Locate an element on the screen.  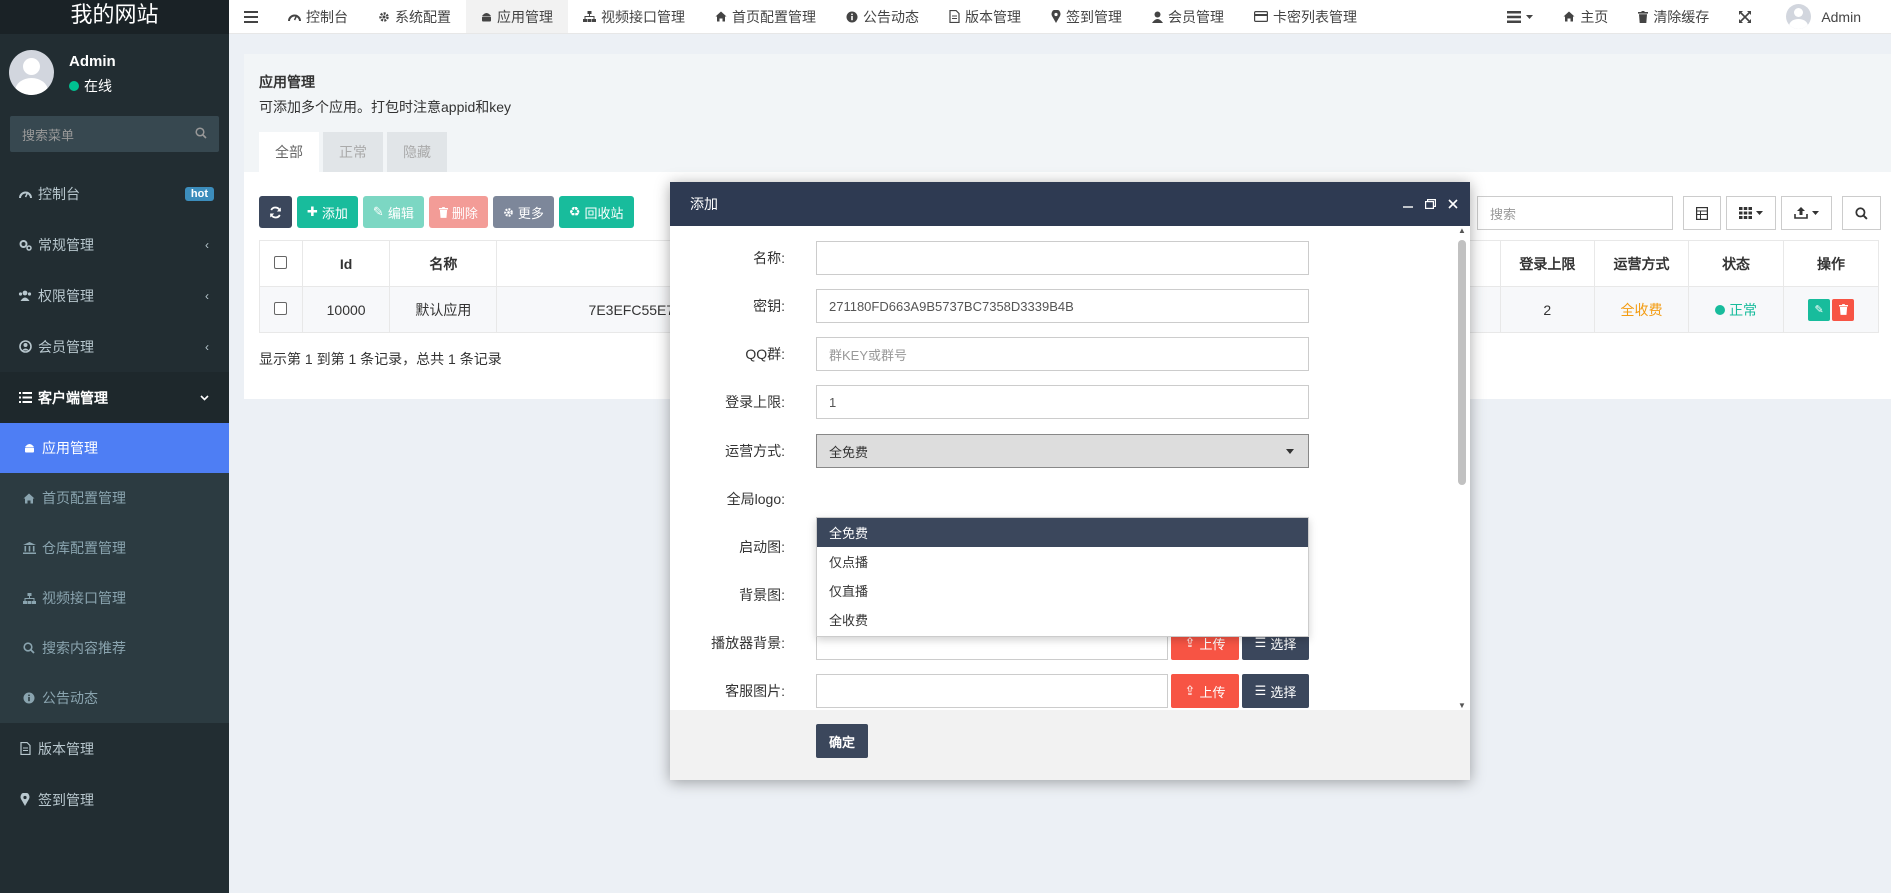
clear-cache-button: 清除缓存 is located at coordinates (1673, 16).